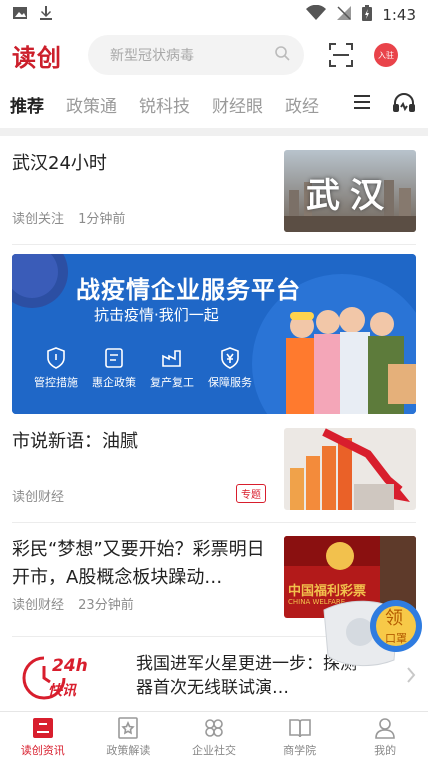  I want to click on news-icon, so click(42, 727).